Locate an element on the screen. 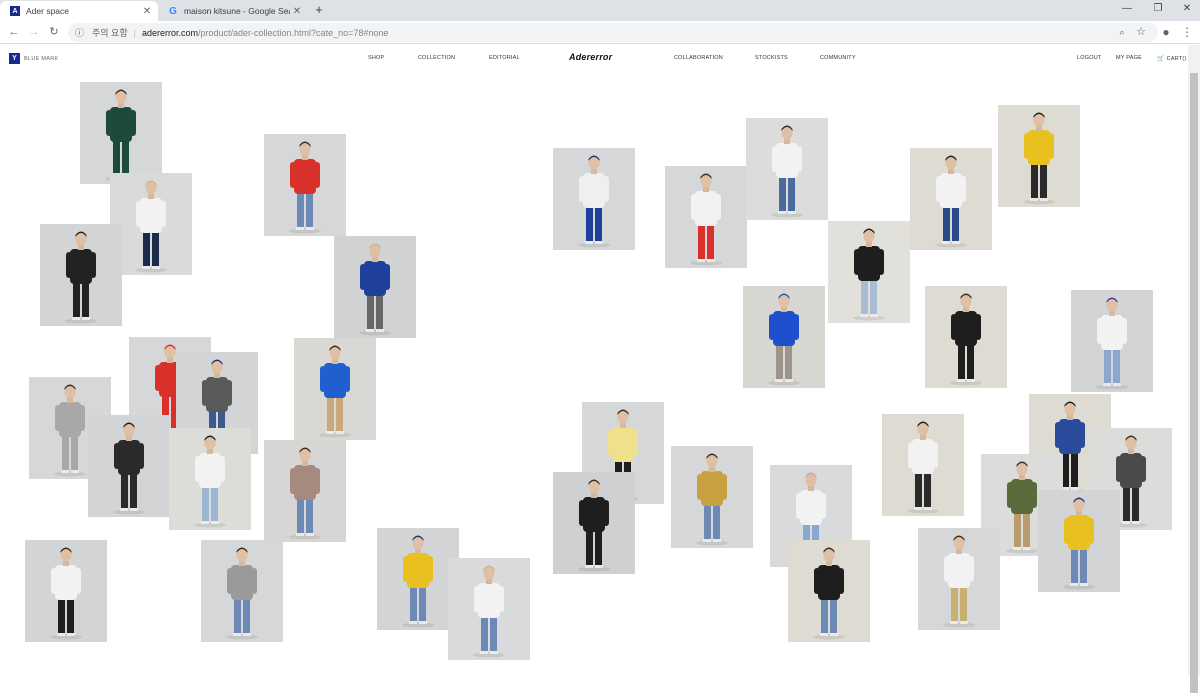 The height and width of the screenshot is (693, 1200). tab-google-search: G maison kitsune - Google Search ✕ is located at coordinates (233, 11).